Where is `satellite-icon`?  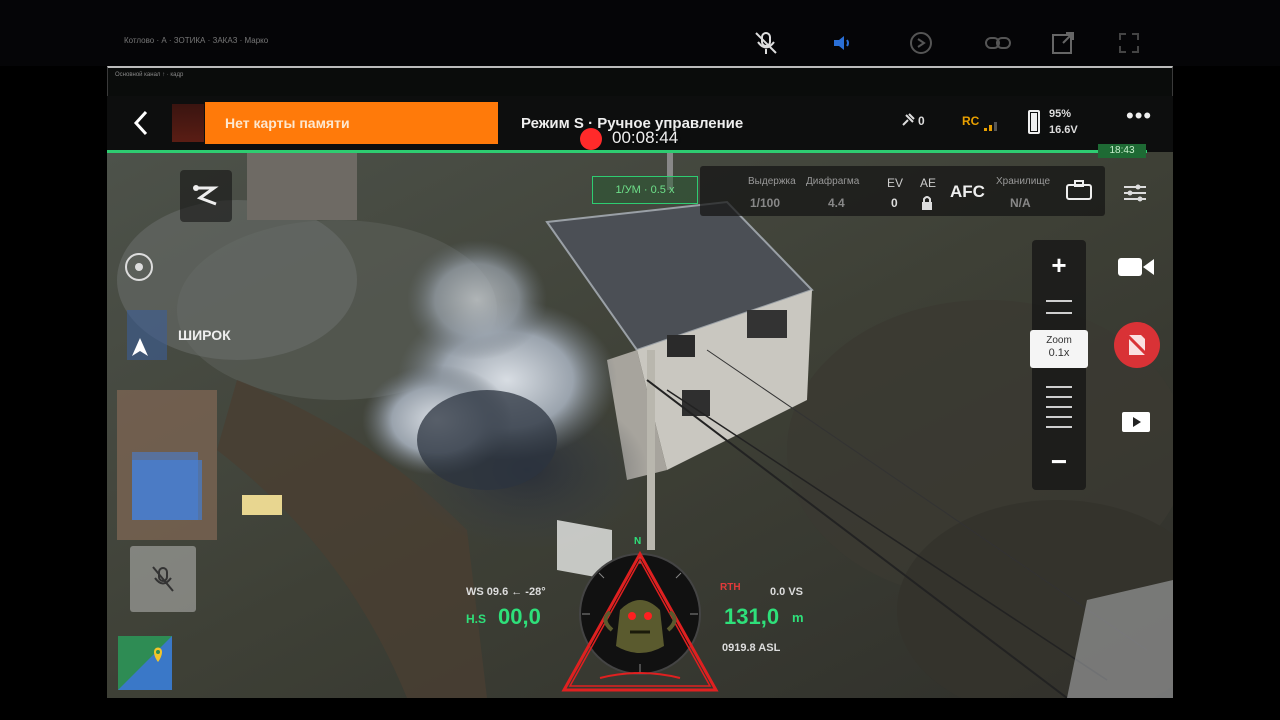 satellite-icon is located at coordinates (908, 122).